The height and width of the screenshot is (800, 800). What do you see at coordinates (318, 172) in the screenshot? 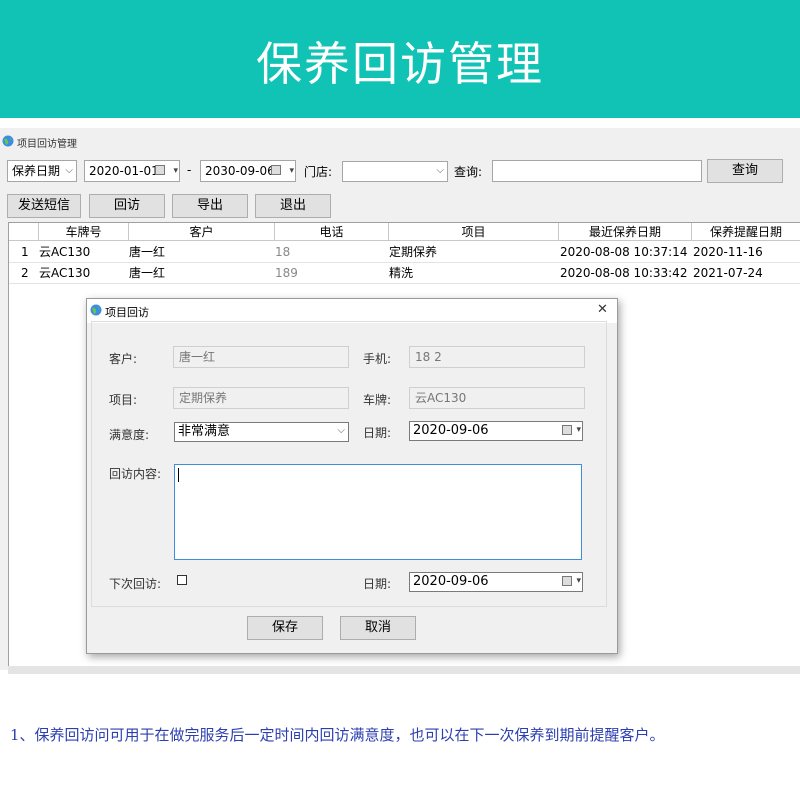
I see `store-label: 门店:` at bounding box center [318, 172].